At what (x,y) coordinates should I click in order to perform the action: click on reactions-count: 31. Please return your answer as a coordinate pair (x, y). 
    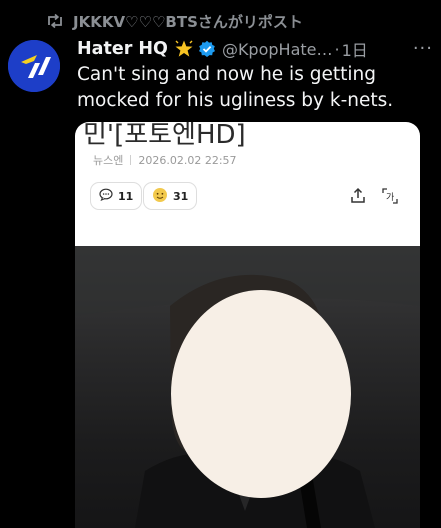
    Looking at the image, I should click on (181, 196).